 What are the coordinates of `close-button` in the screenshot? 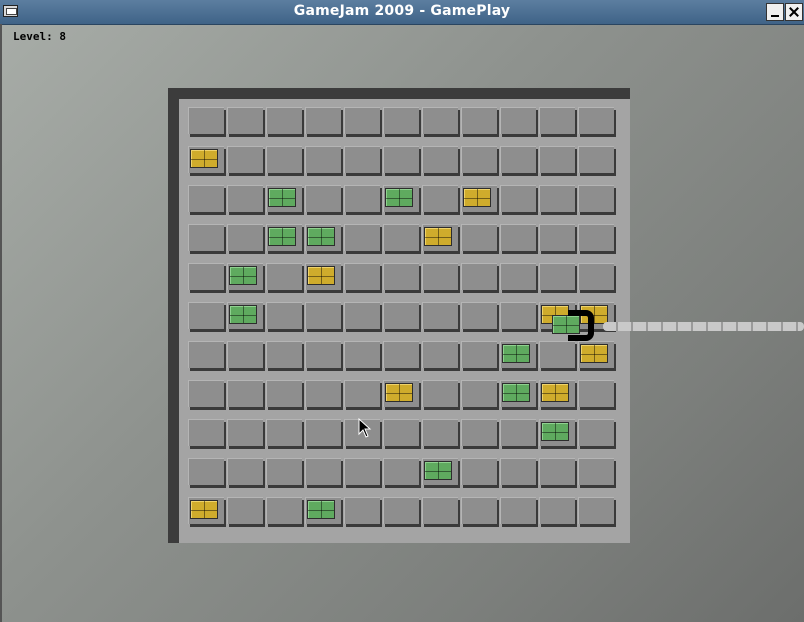 It's located at (794, 12).